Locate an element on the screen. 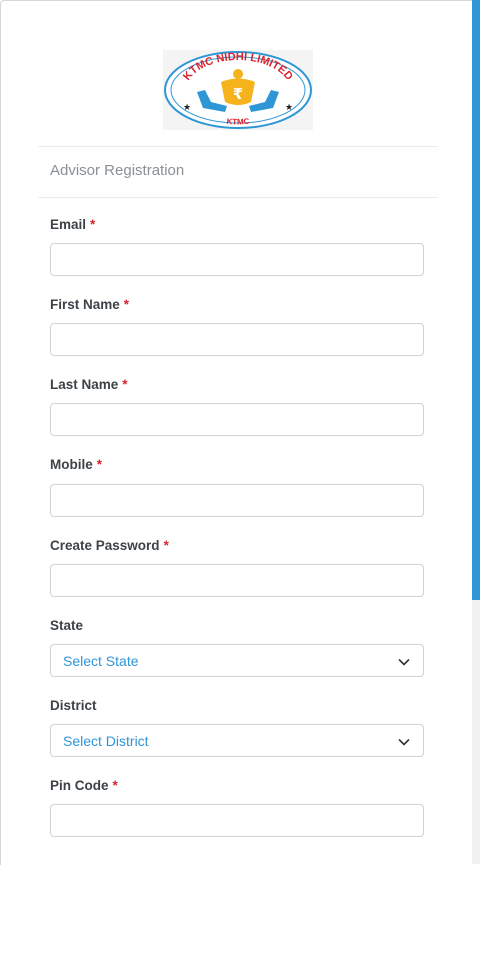 The width and height of the screenshot is (480, 960). svg-text: KTMC is located at coordinates (238, 122).